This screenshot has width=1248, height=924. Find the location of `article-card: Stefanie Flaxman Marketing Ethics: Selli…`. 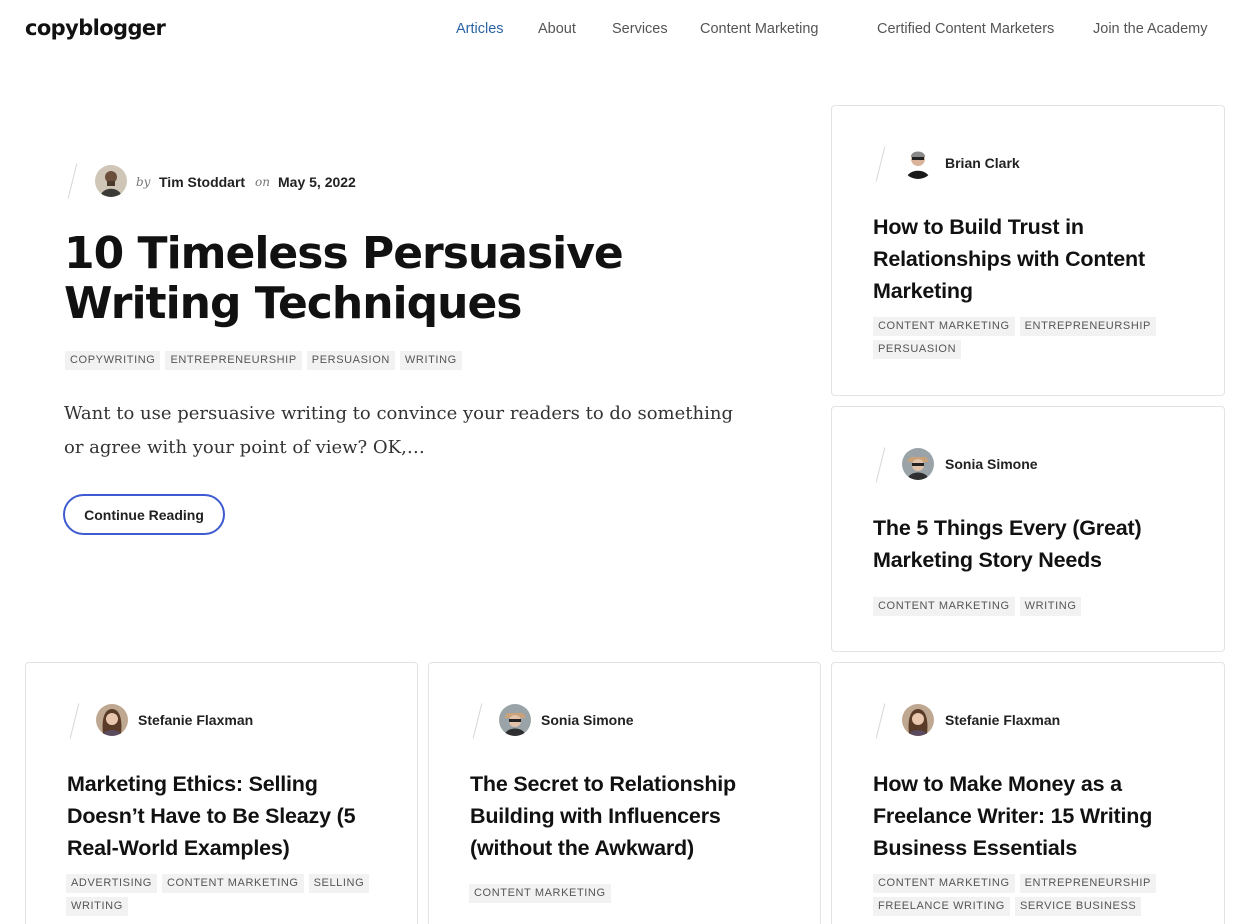

article-card: Stefanie Flaxman Marketing Ethics: Selli… is located at coordinates (221, 793).